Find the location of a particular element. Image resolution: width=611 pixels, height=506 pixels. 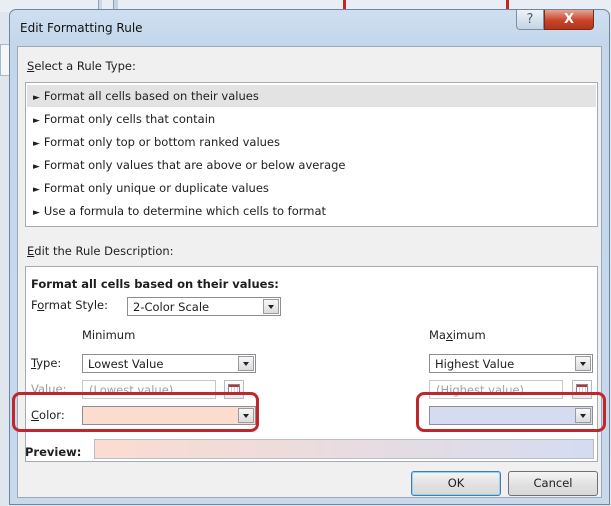

close-icon: X is located at coordinates (569, 19).